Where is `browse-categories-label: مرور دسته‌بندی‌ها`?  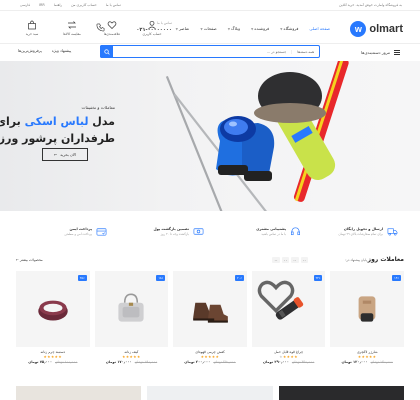
browse-categories-label: مرور دسته‌بندی‌ها is located at coordinates (375, 52).